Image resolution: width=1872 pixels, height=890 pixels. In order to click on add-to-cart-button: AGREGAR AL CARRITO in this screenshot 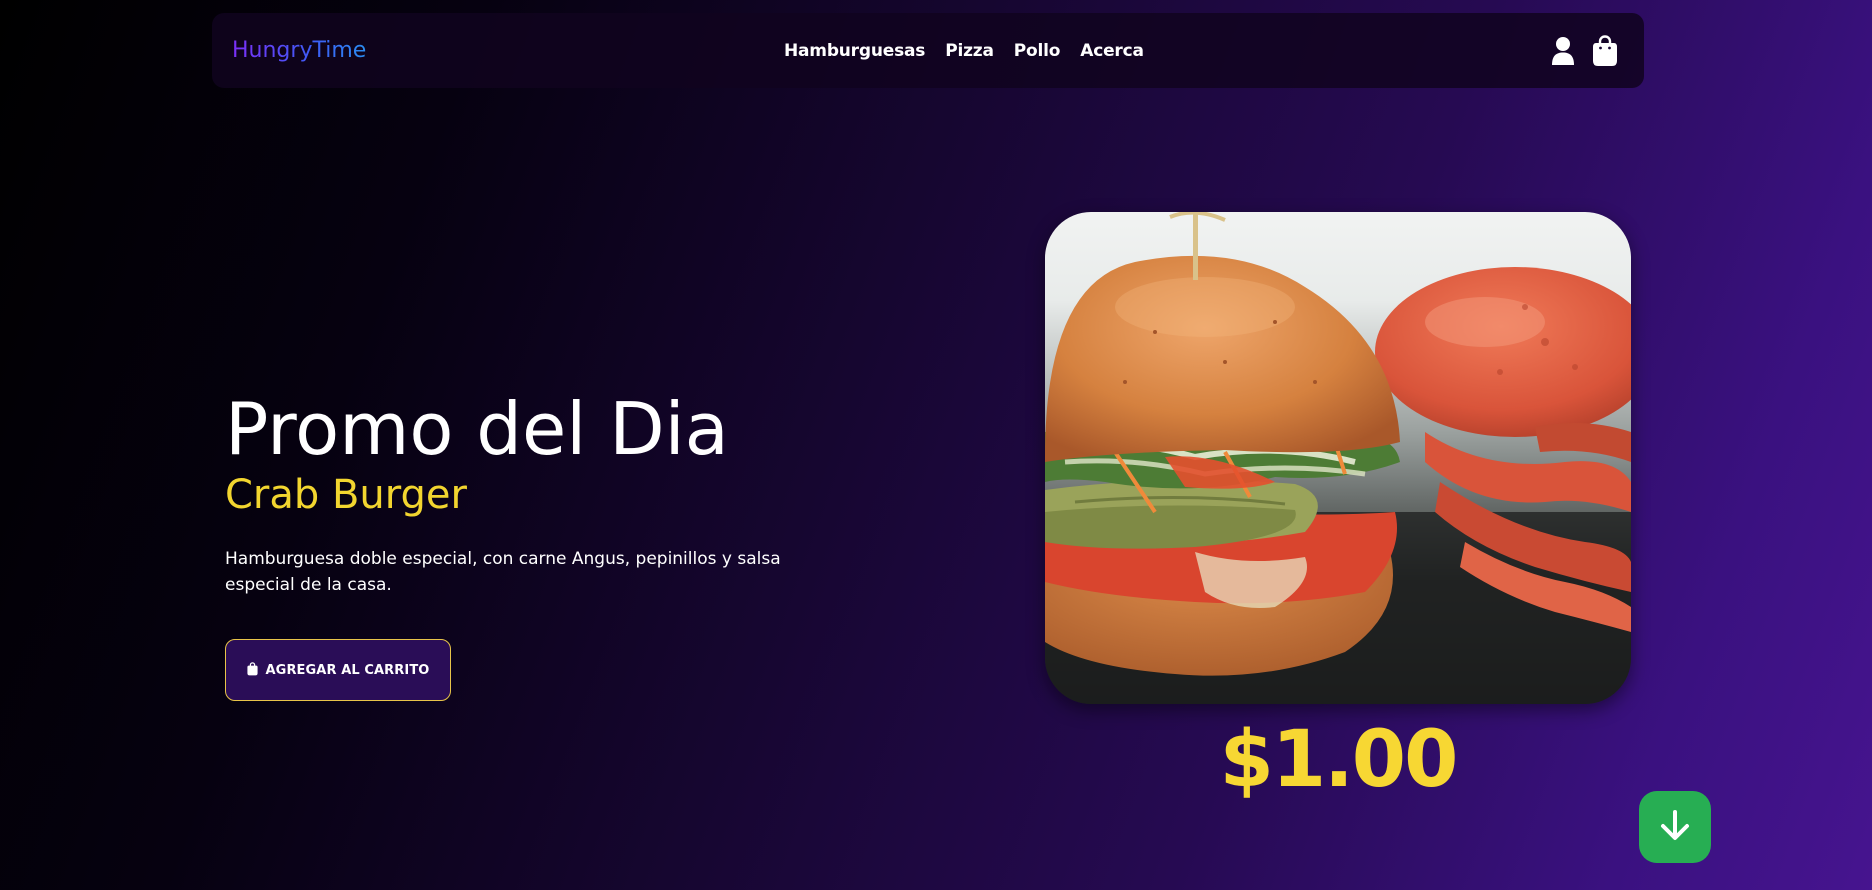, I will do `click(338, 670)`.